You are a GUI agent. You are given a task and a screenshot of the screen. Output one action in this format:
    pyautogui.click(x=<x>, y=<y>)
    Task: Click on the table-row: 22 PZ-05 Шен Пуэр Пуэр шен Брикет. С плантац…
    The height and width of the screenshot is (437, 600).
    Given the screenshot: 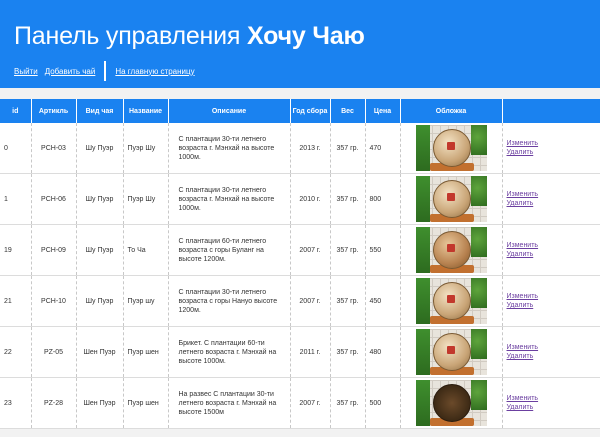 What is the action you would take?
    pyautogui.click(x=300, y=352)
    